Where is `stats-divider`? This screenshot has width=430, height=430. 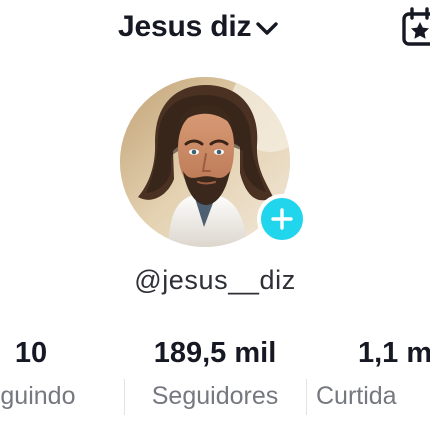
stats-divider is located at coordinates (306, 397).